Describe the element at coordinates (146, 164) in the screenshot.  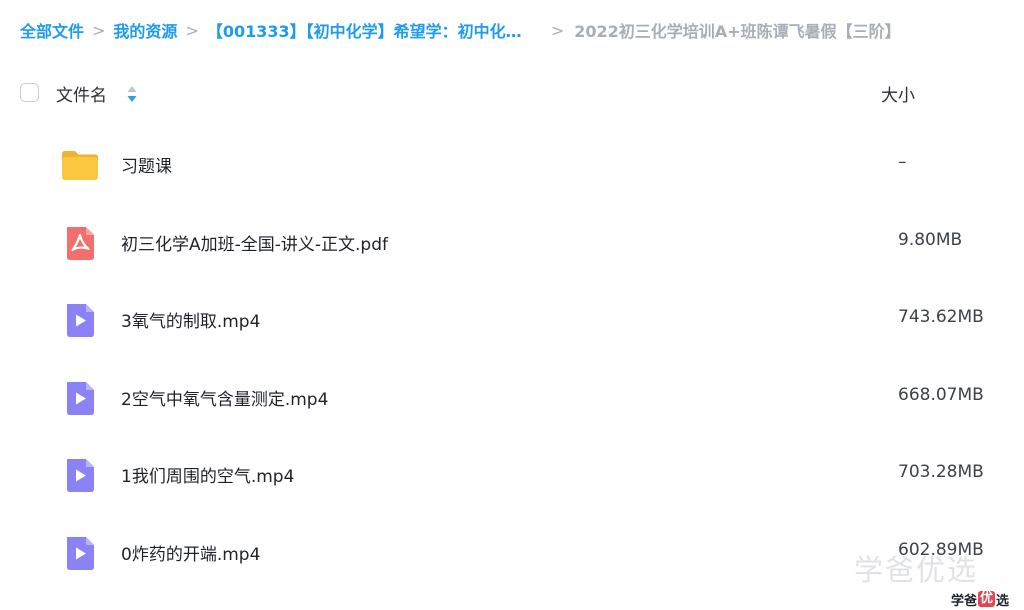
I see `file-name: 习题课` at that location.